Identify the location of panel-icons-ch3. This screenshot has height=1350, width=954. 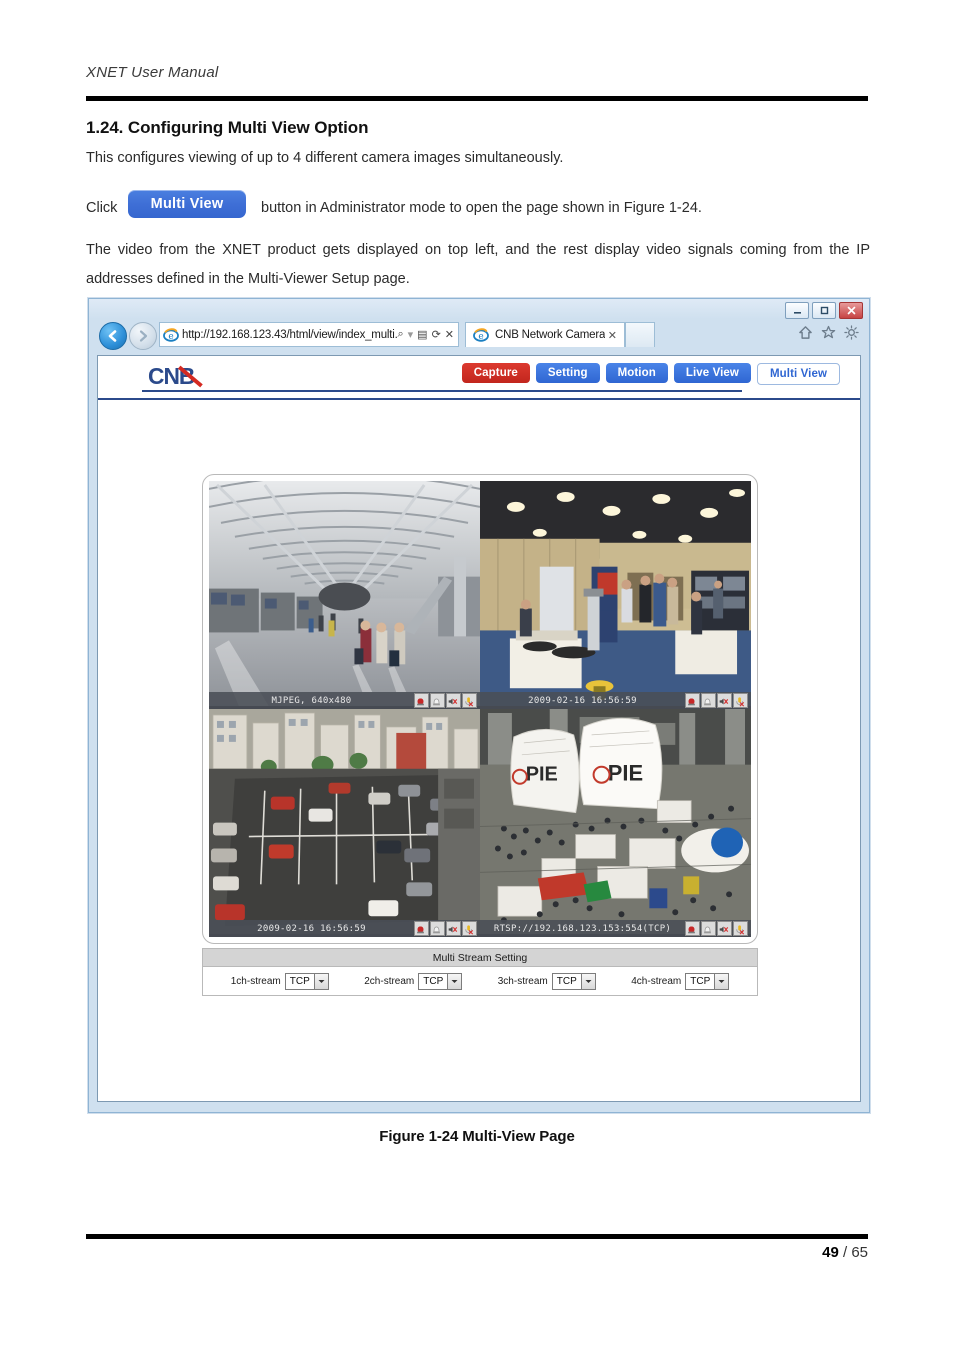
(447, 928).